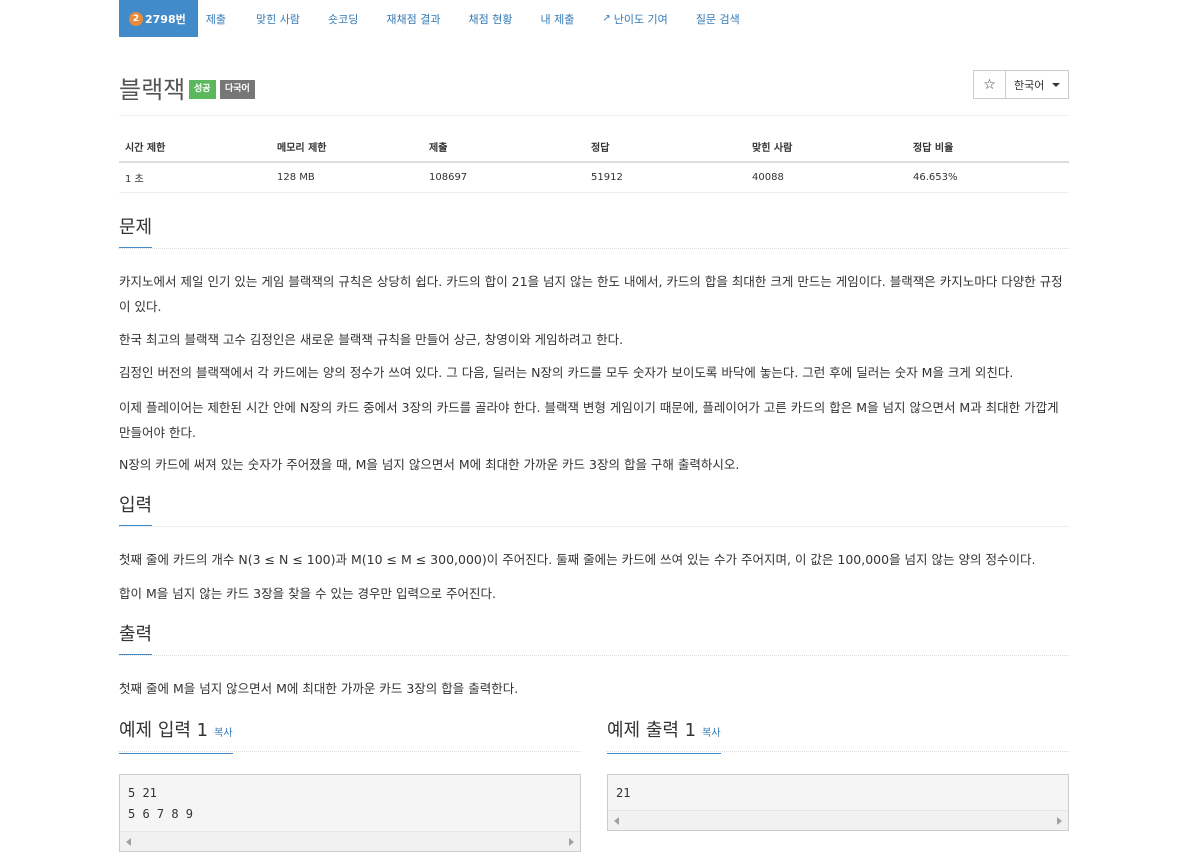  Describe the element at coordinates (838, 737) in the screenshot. I see `sample-output-header: 예제 출력 1 복사` at that location.